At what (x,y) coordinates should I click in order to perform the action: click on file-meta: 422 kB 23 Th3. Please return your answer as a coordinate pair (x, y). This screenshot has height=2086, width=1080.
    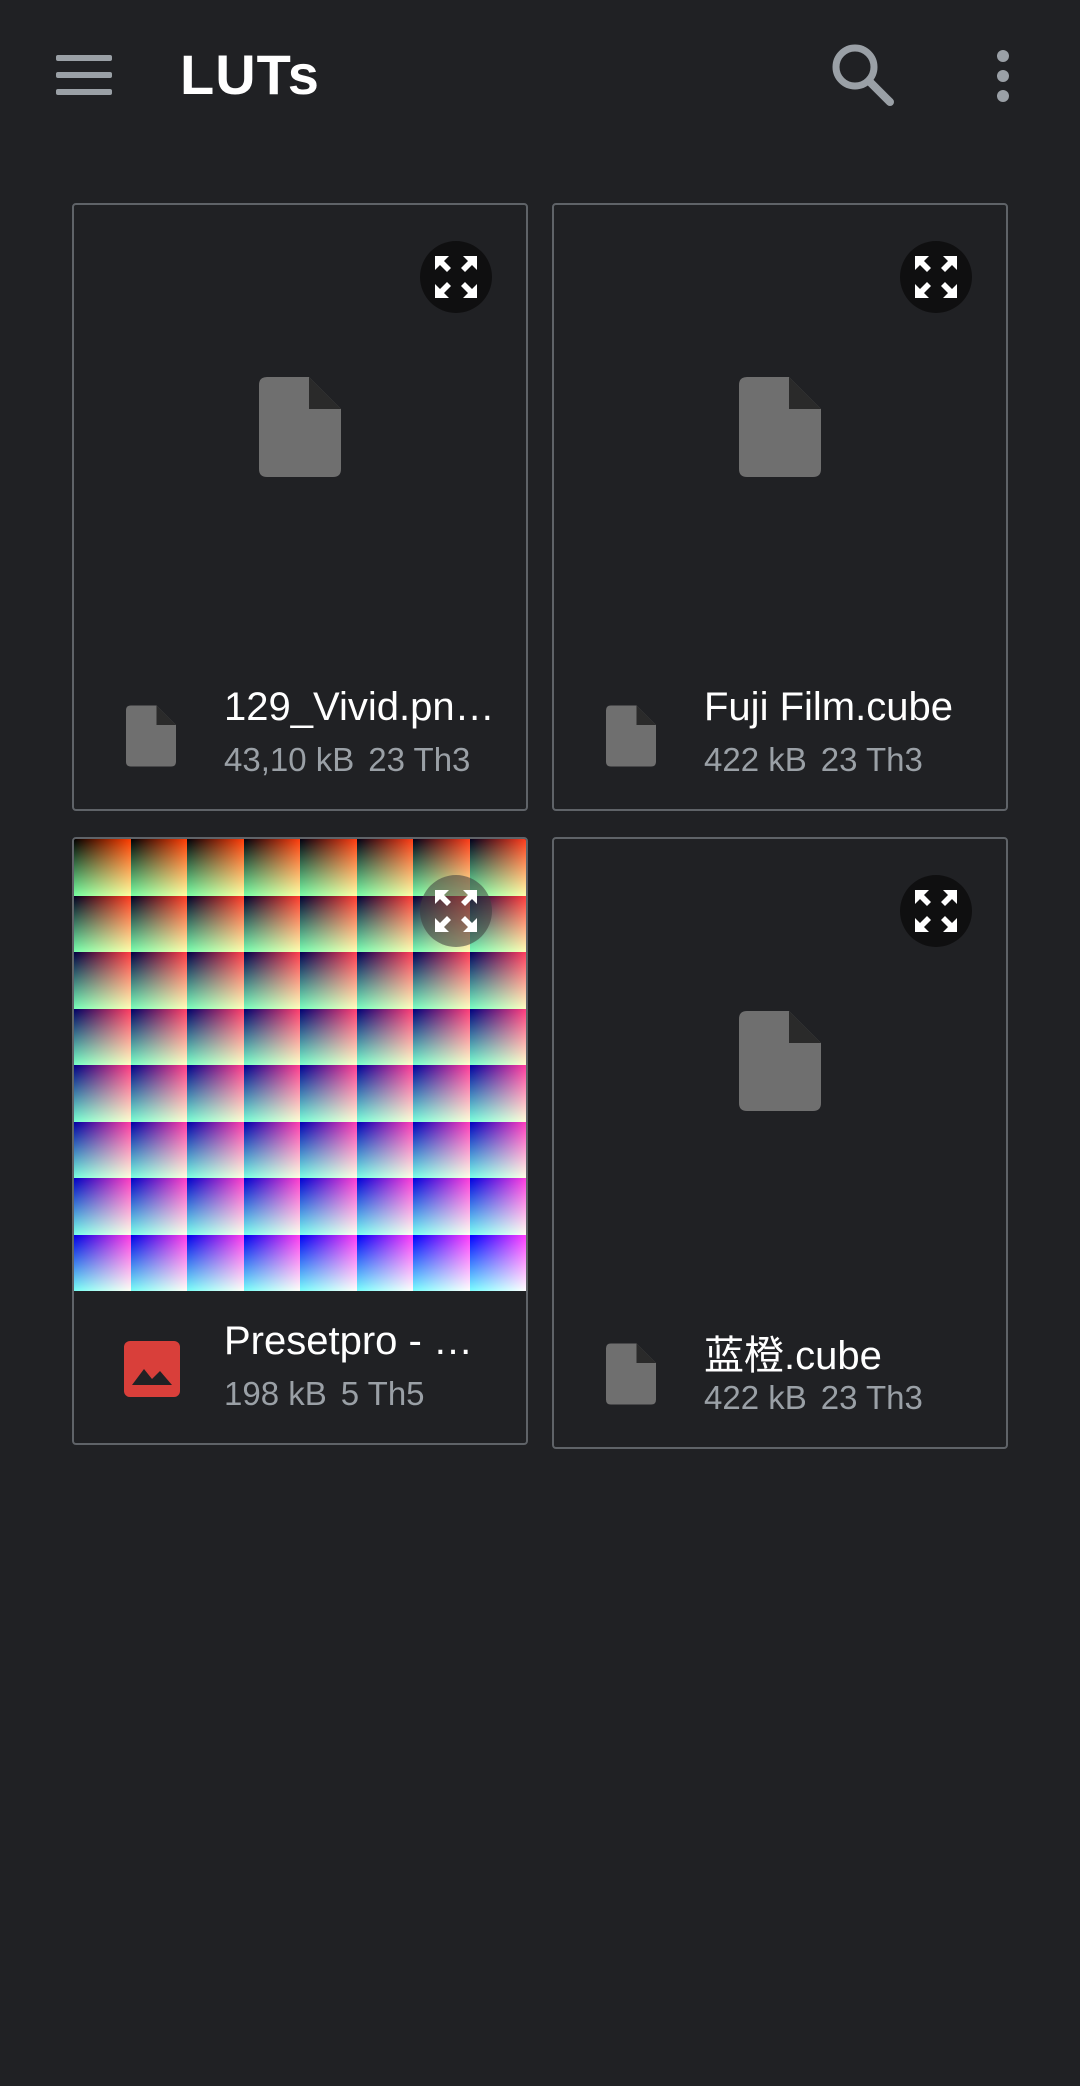
    Looking at the image, I should click on (813, 1398).